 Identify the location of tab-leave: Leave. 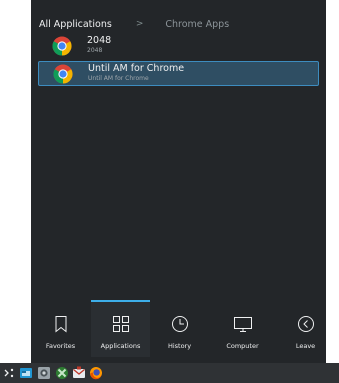
(305, 329).